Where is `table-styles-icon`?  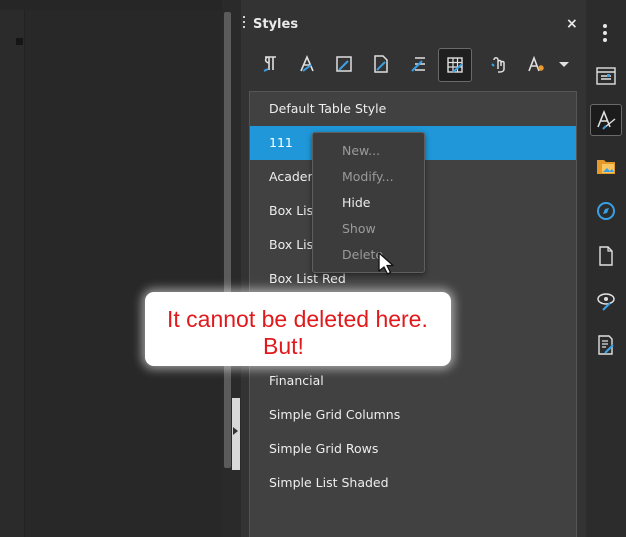
table-styles-icon is located at coordinates (455, 65).